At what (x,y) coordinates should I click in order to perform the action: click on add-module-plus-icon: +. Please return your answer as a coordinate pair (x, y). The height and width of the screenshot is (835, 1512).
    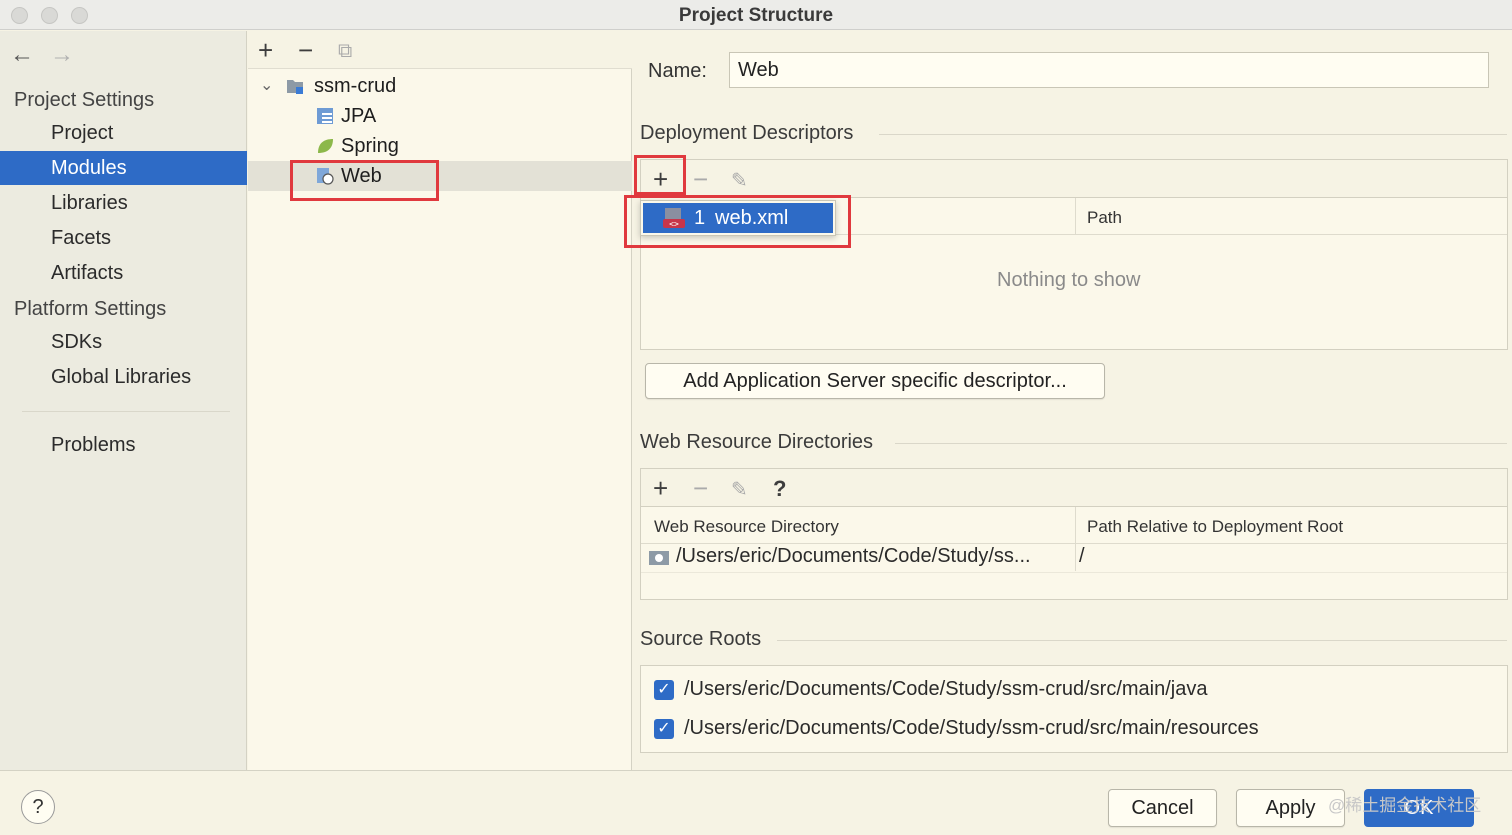
    Looking at the image, I should click on (265, 50).